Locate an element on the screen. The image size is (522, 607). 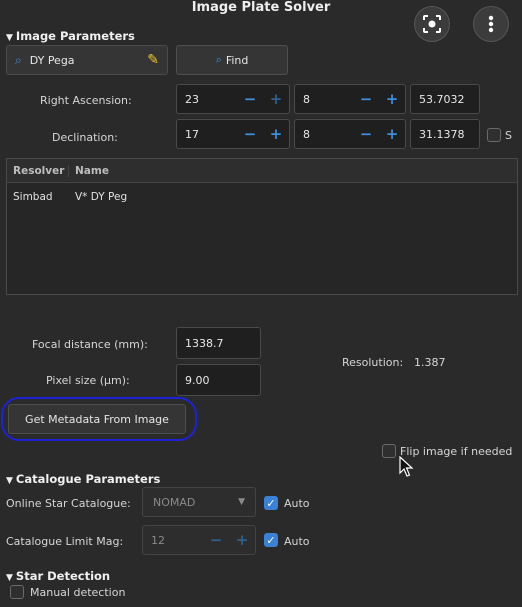
dec-minutes-spinbox: 8 − + is located at coordinates (350, 134).